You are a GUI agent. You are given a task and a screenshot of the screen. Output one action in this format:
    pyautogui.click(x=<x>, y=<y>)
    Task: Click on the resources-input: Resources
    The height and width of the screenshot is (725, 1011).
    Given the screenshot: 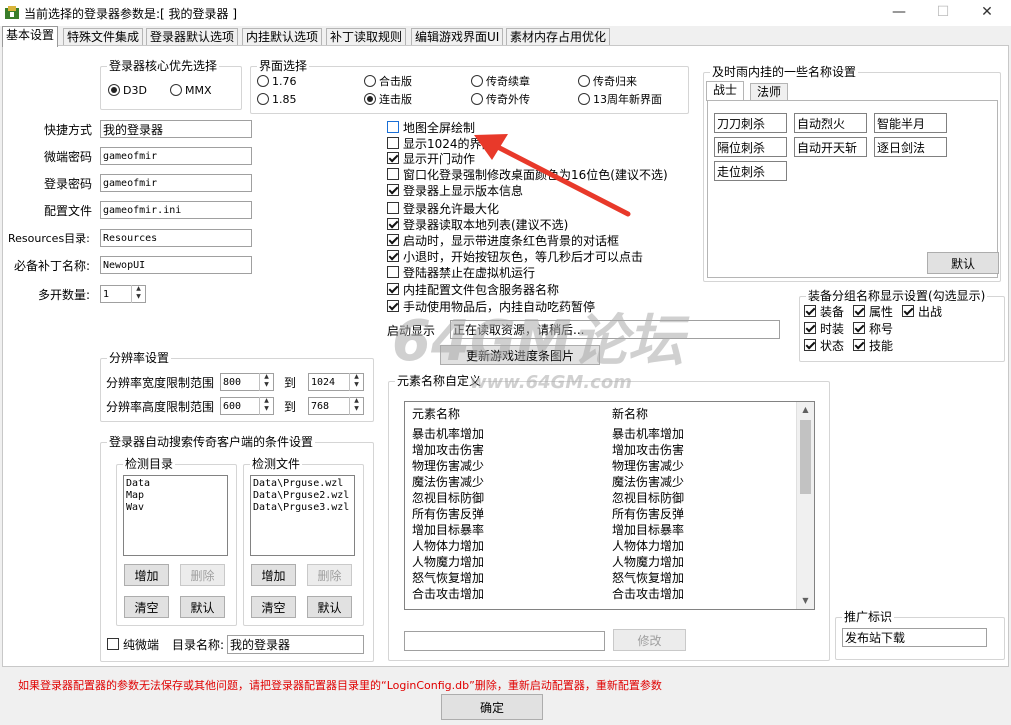 What is the action you would take?
    pyautogui.click(x=176, y=238)
    